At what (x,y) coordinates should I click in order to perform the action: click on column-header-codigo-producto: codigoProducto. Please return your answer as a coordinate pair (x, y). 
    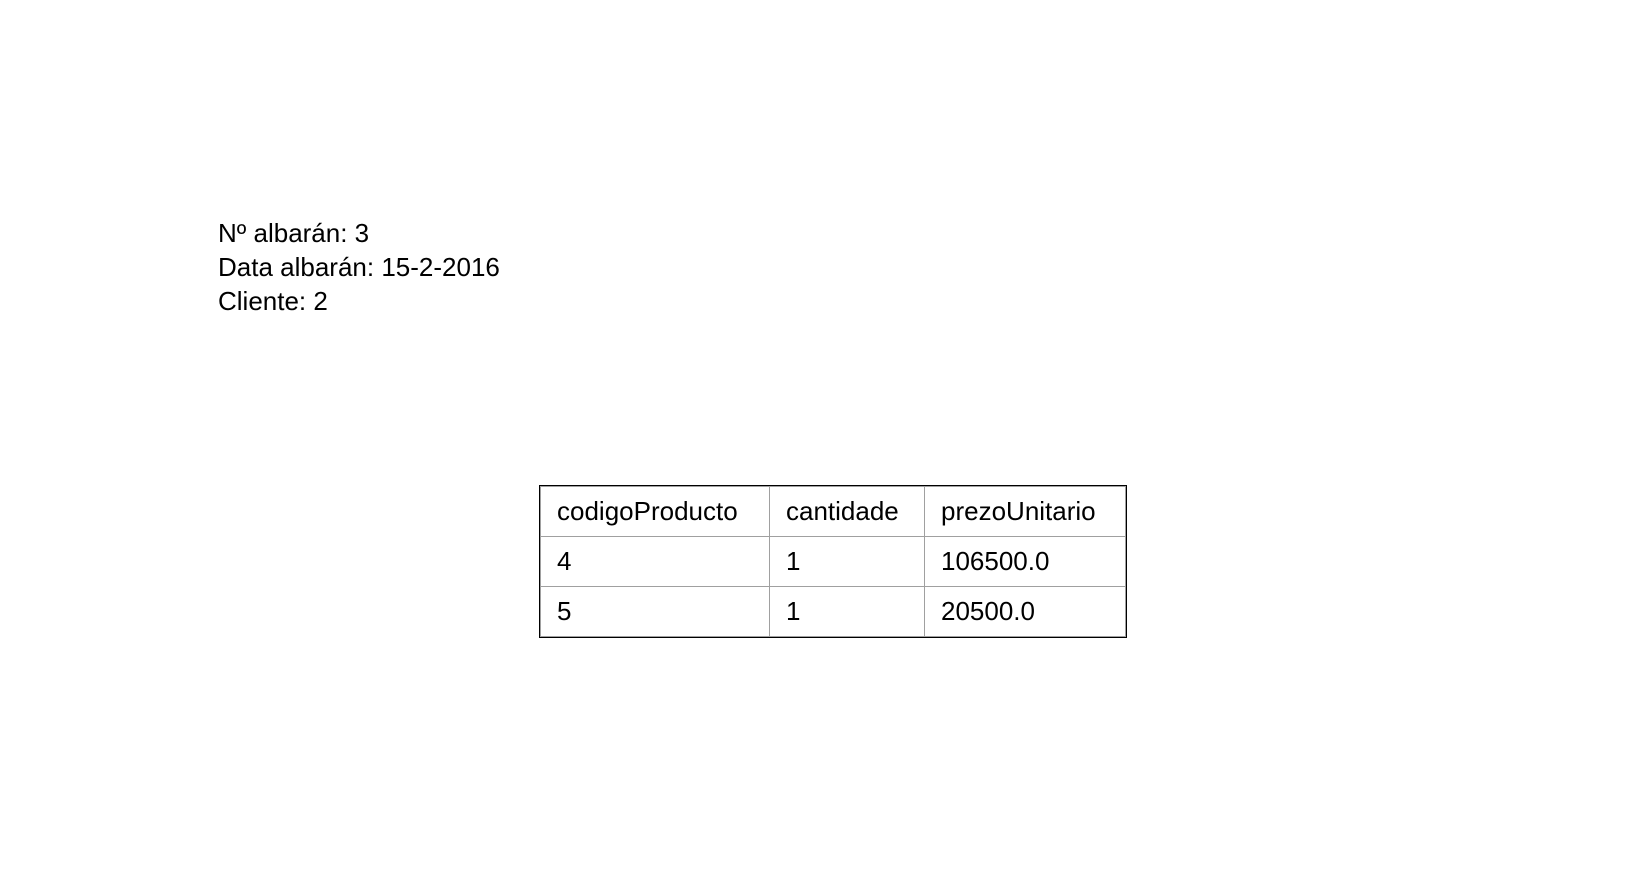
    Looking at the image, I should click on (655, 511).